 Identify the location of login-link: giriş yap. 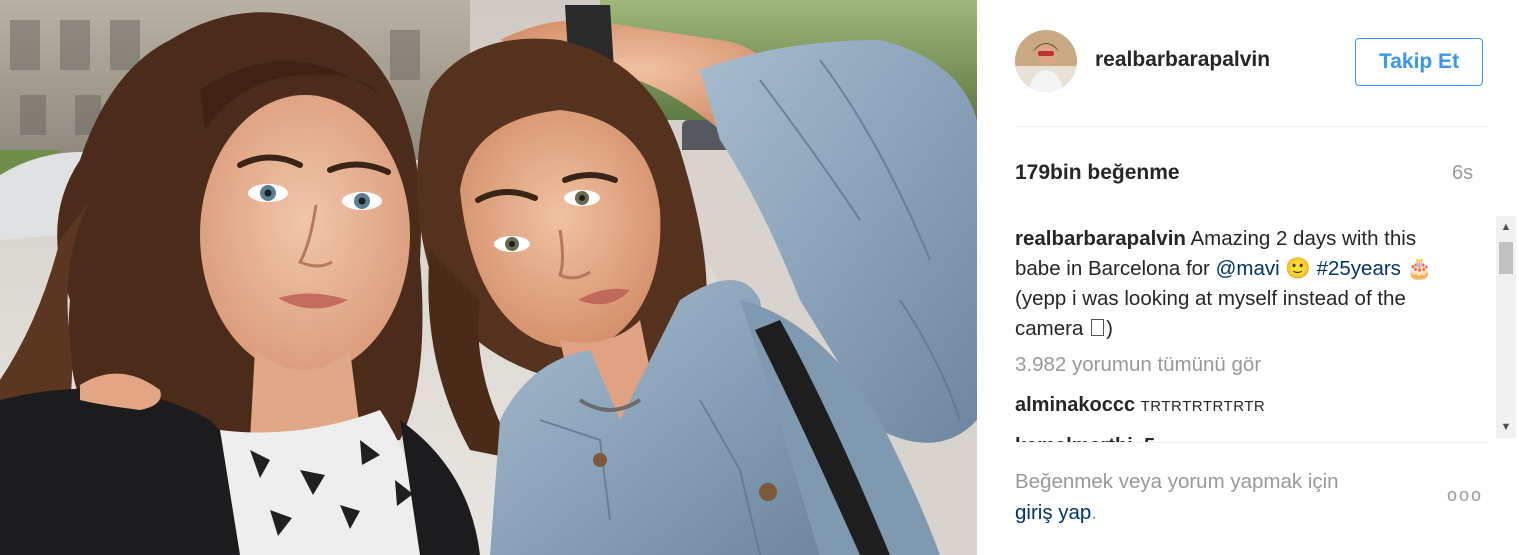
(1053, 512).